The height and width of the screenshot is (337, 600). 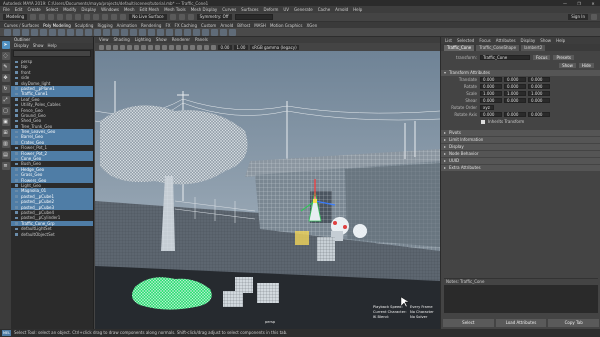 What do you see at coordinates (520, 73) in the screenshot?
I see `ae-section-transform: Transform Attributes` at bounding box center [520, 73].